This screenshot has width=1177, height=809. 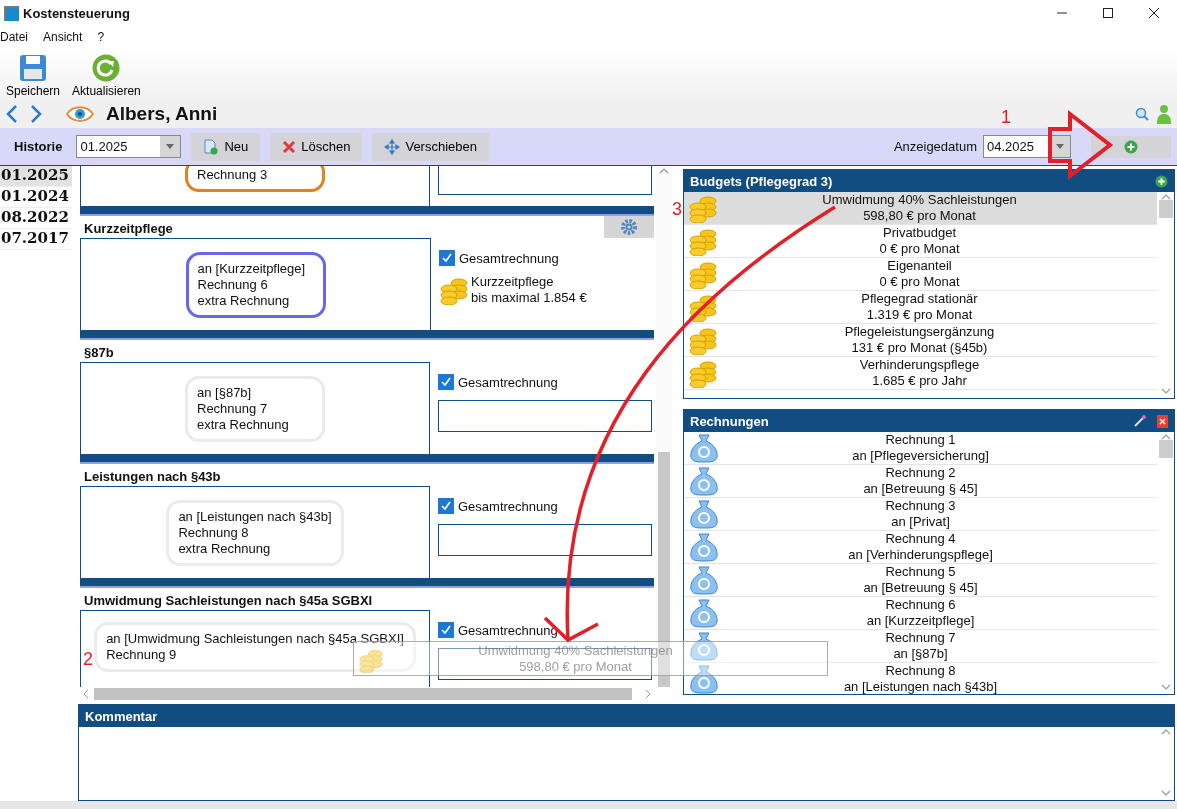 I want to click on section-title: Leistungen nach §43b, so click(x=152, y=476).